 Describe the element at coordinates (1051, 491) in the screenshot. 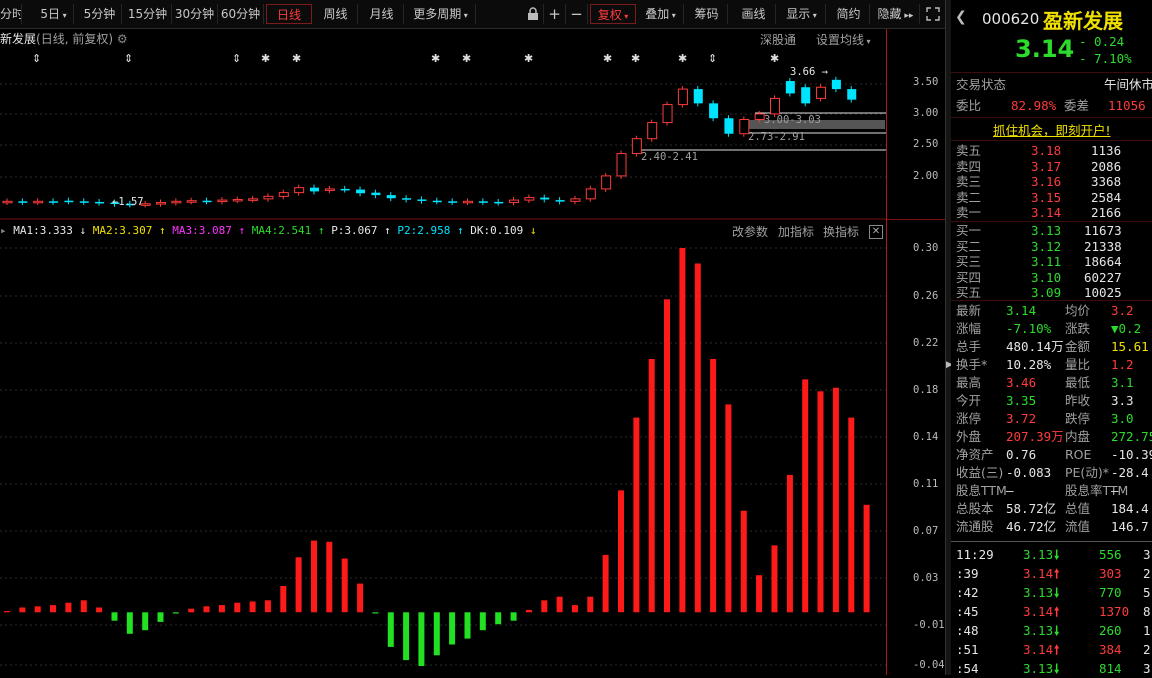

I see `stat-row: 股息TTM — 股息率TTM —` at that location.